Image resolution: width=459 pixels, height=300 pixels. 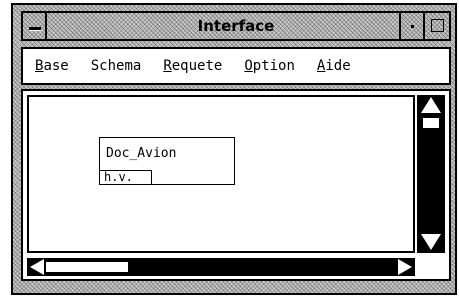 What do you see at coordinates (334, 66) in the screenshot?
I see `menu-aide: Aide` at bounding box center [334, 66].